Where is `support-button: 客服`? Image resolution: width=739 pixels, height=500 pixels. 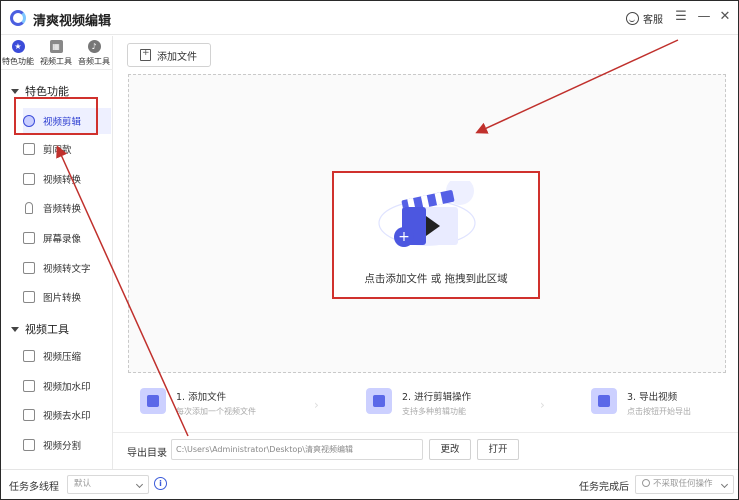 support-button: 客服 is located at coordinates (644, 18).